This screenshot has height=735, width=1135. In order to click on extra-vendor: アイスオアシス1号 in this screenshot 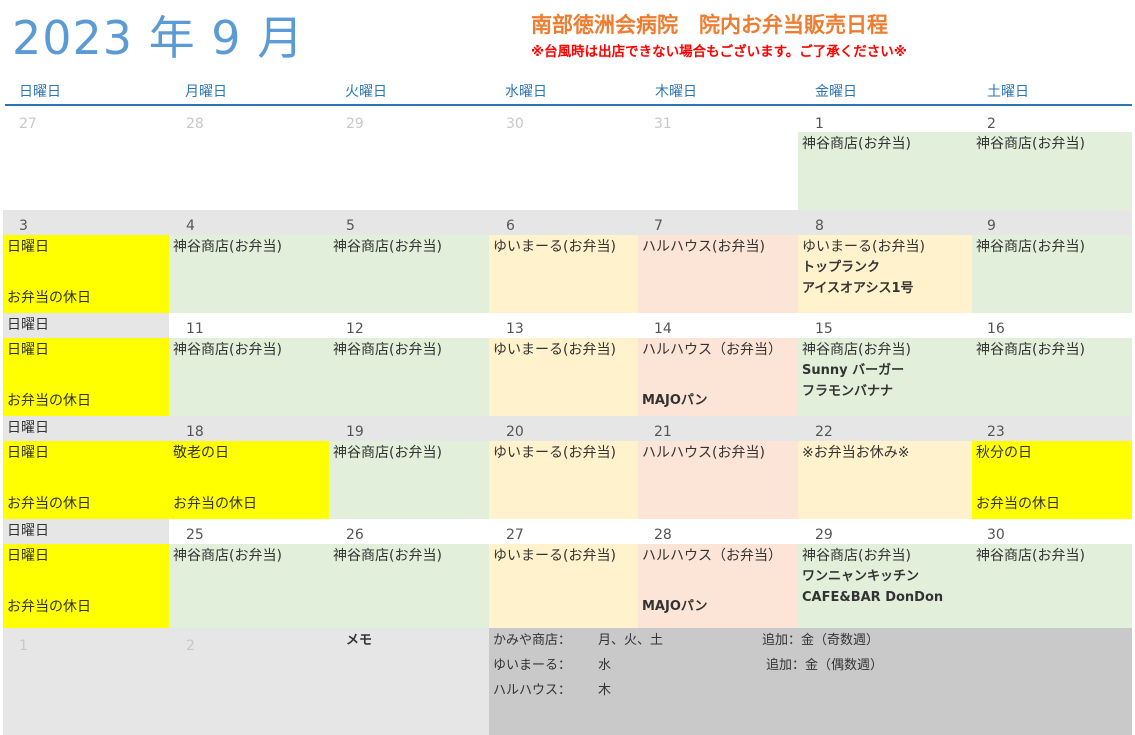, I will do `click(858, 288)`.